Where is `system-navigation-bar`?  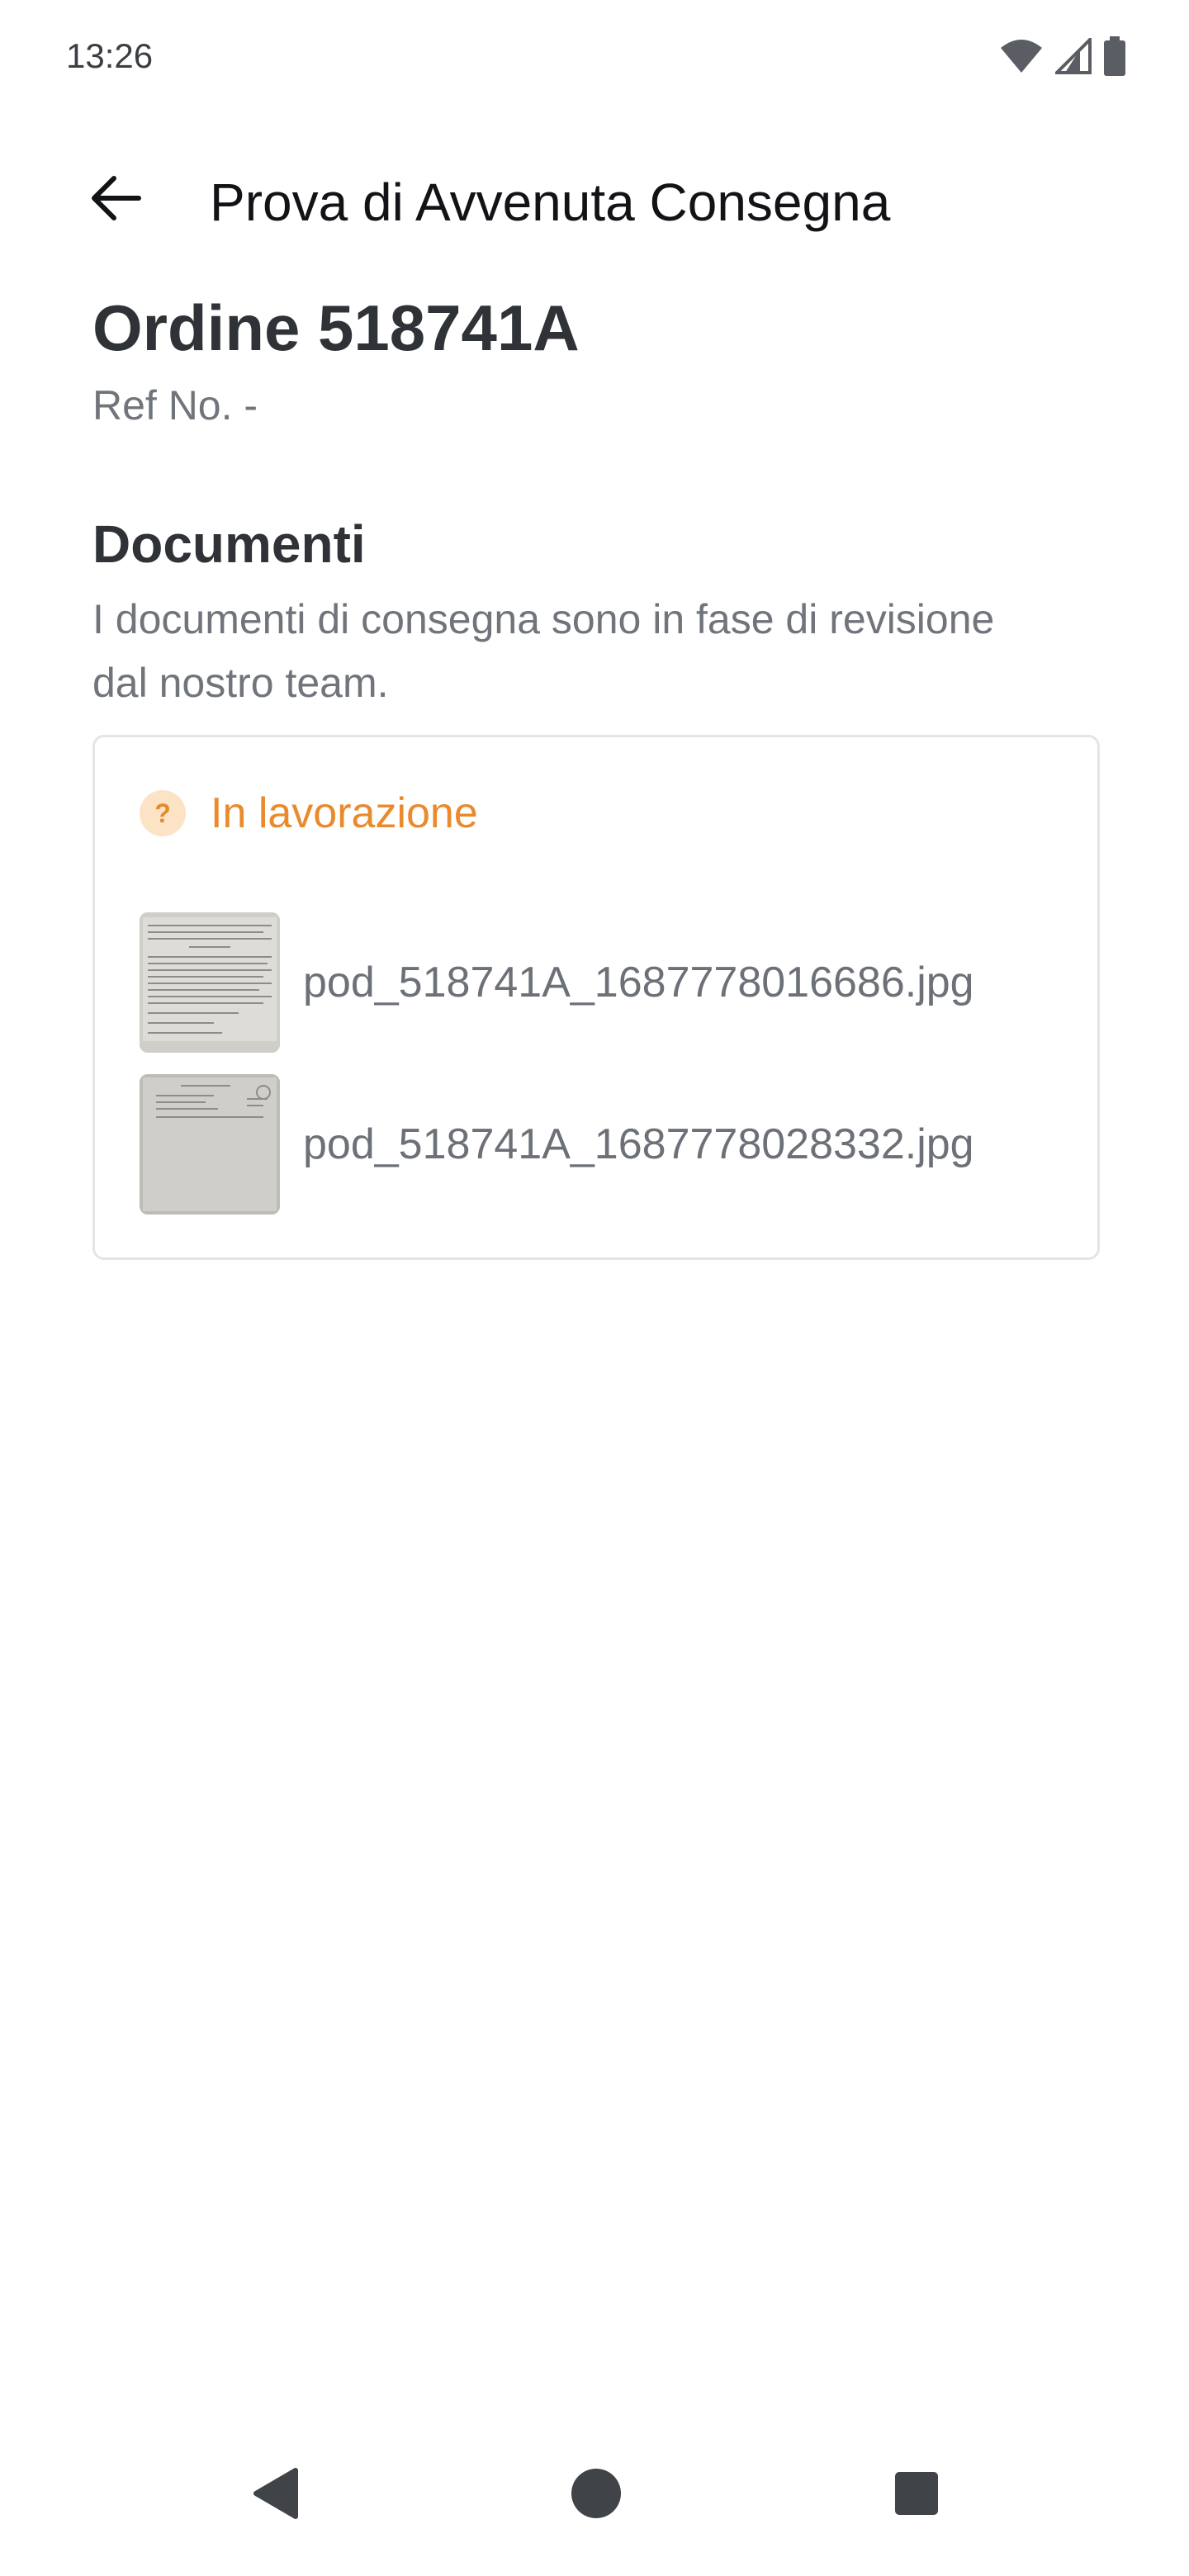
system-navigation-bar is located at coordinates (594, 2510).